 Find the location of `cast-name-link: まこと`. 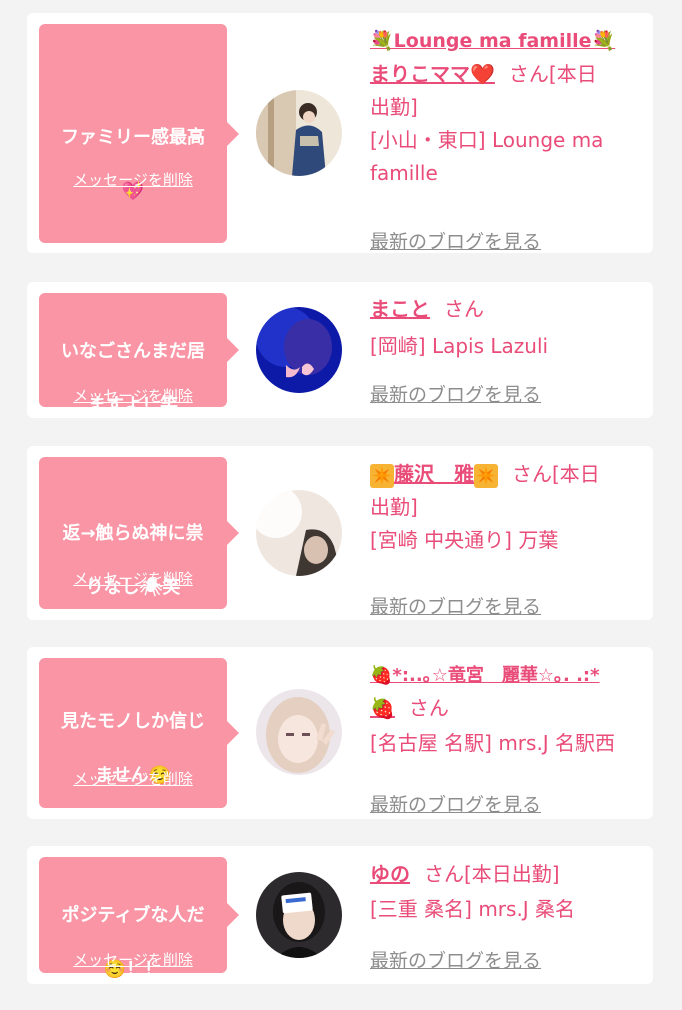

cast-name-link: まこと is located at coordinates (400, 309).